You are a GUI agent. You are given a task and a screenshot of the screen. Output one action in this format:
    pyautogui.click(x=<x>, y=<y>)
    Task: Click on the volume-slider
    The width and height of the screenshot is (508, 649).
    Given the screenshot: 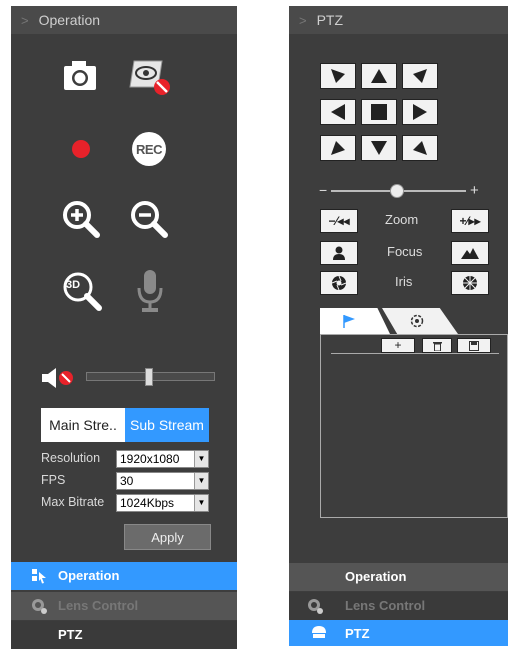 What is the action you would take?
    pyautogui.click(x=150, y=377)
    